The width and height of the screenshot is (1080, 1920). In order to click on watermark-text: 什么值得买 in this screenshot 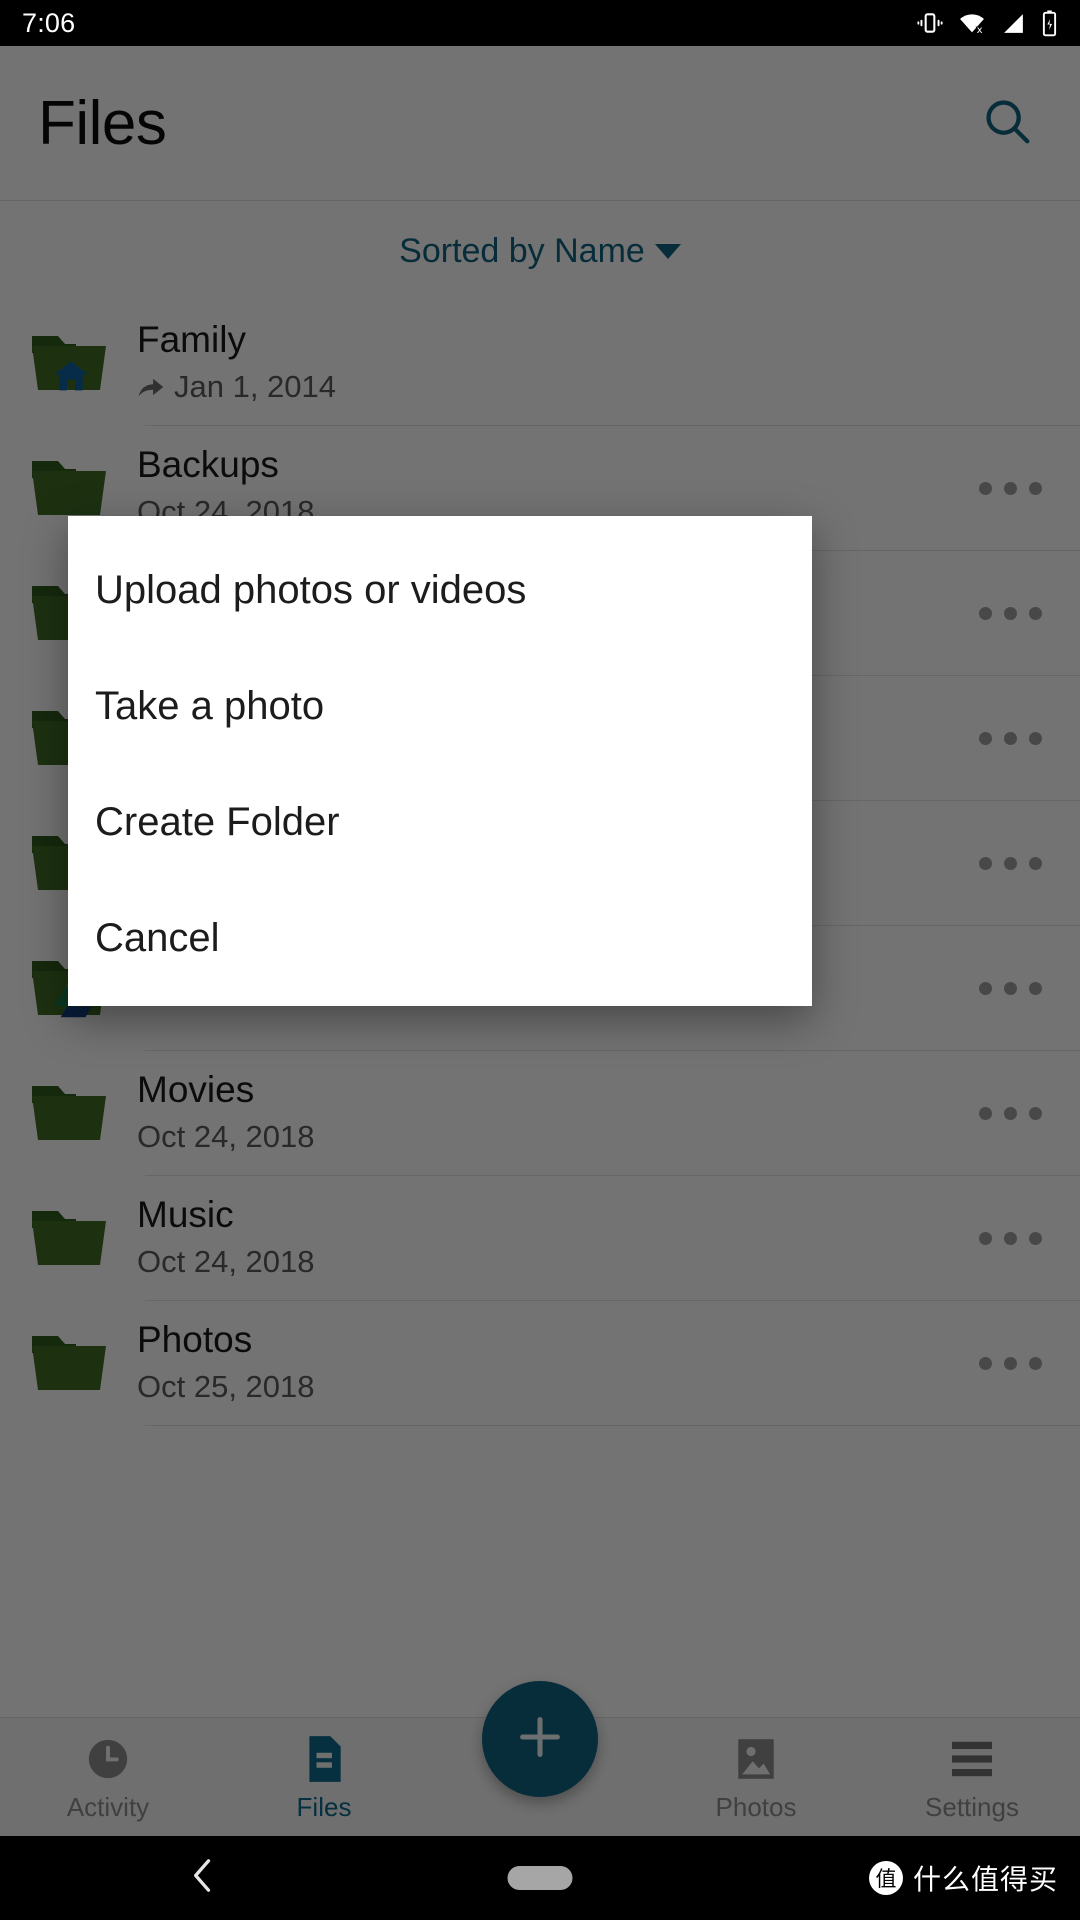, I will do `click(985, 1879)`.